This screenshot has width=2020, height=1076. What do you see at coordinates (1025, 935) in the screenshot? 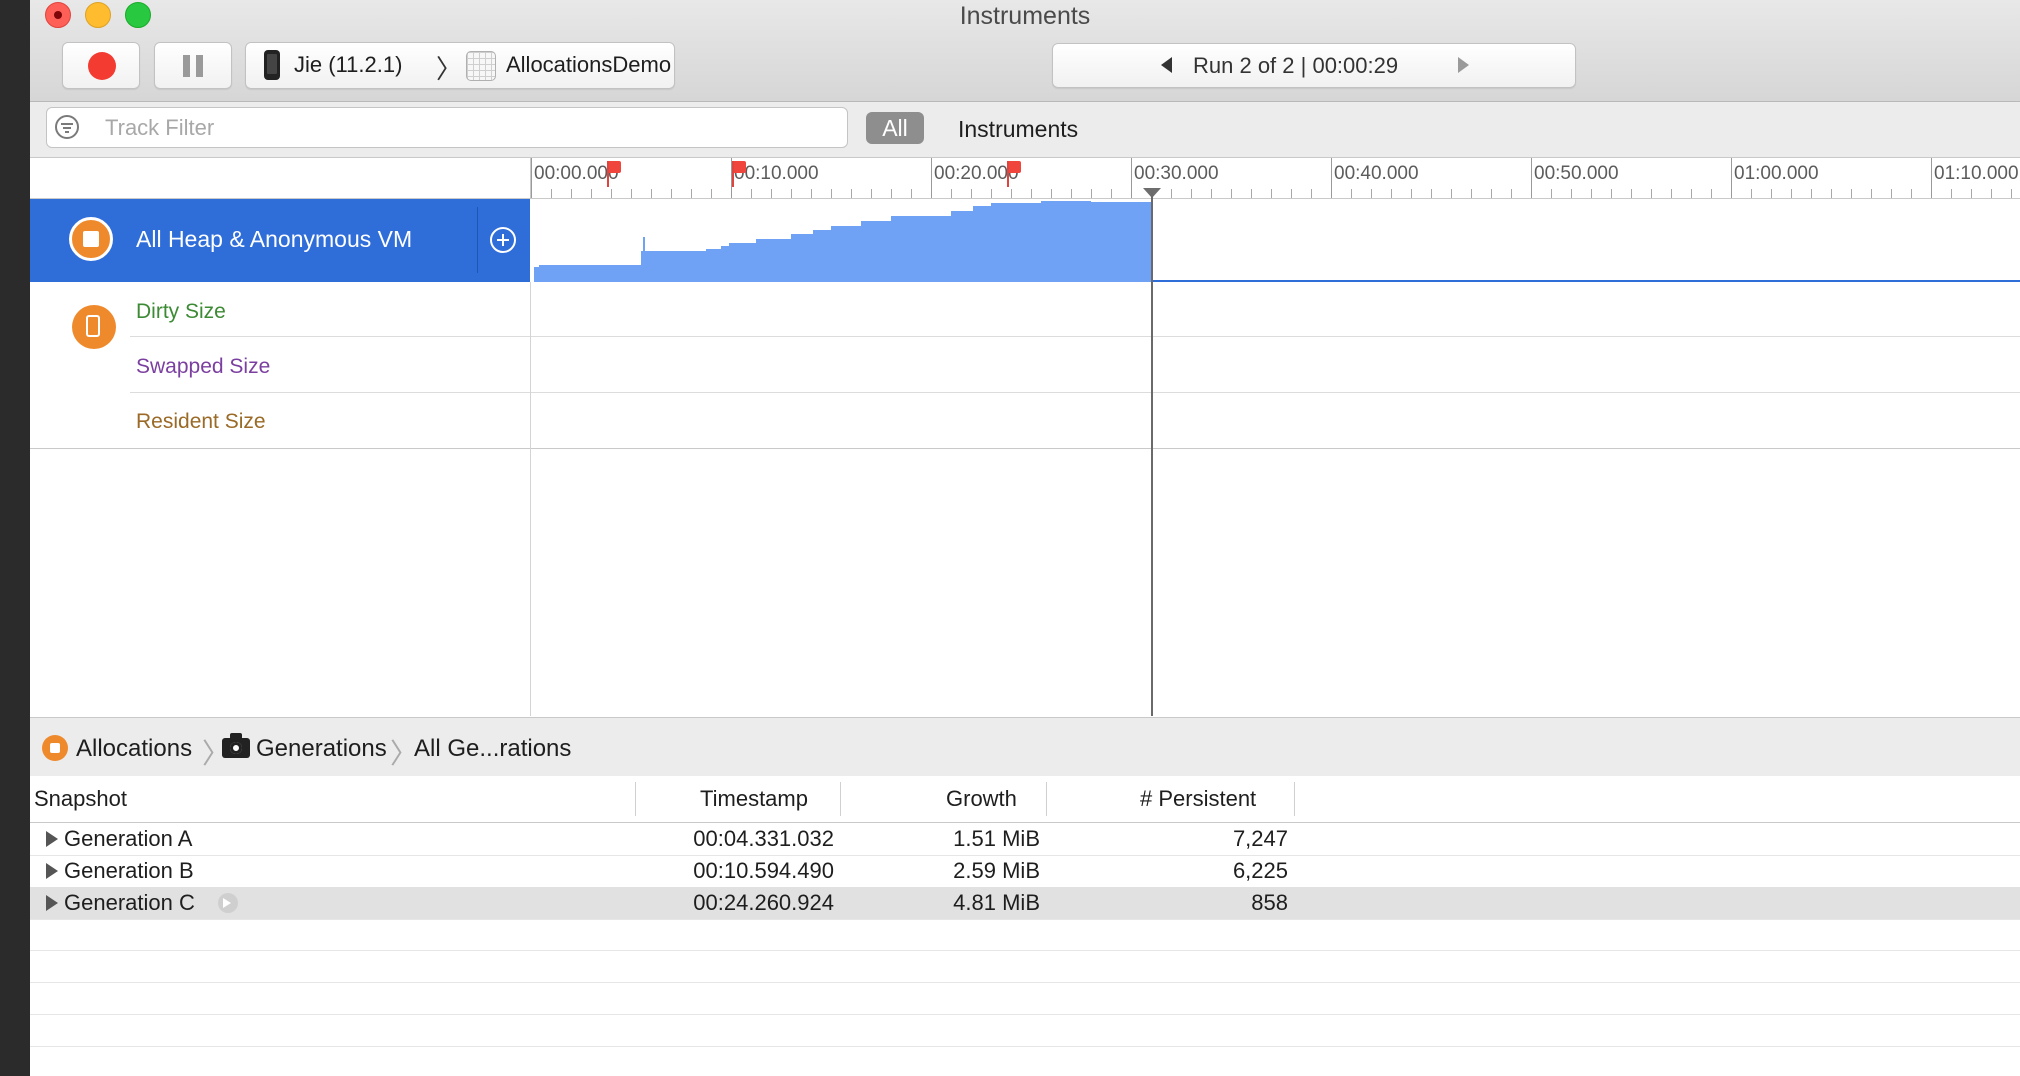
I see `empty-row` at bounding box center [1025, 935].